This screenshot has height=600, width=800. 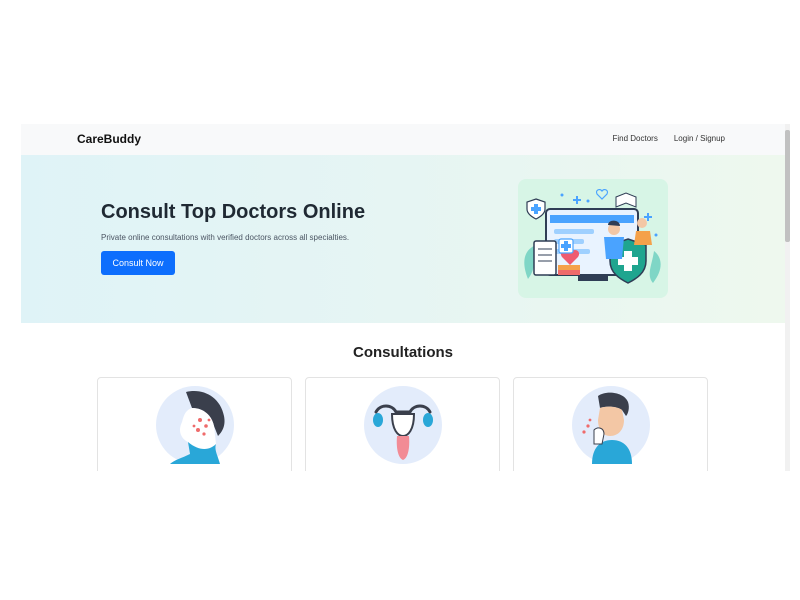 I want to click on consultation-card-cough, so click(x=610, y=424).